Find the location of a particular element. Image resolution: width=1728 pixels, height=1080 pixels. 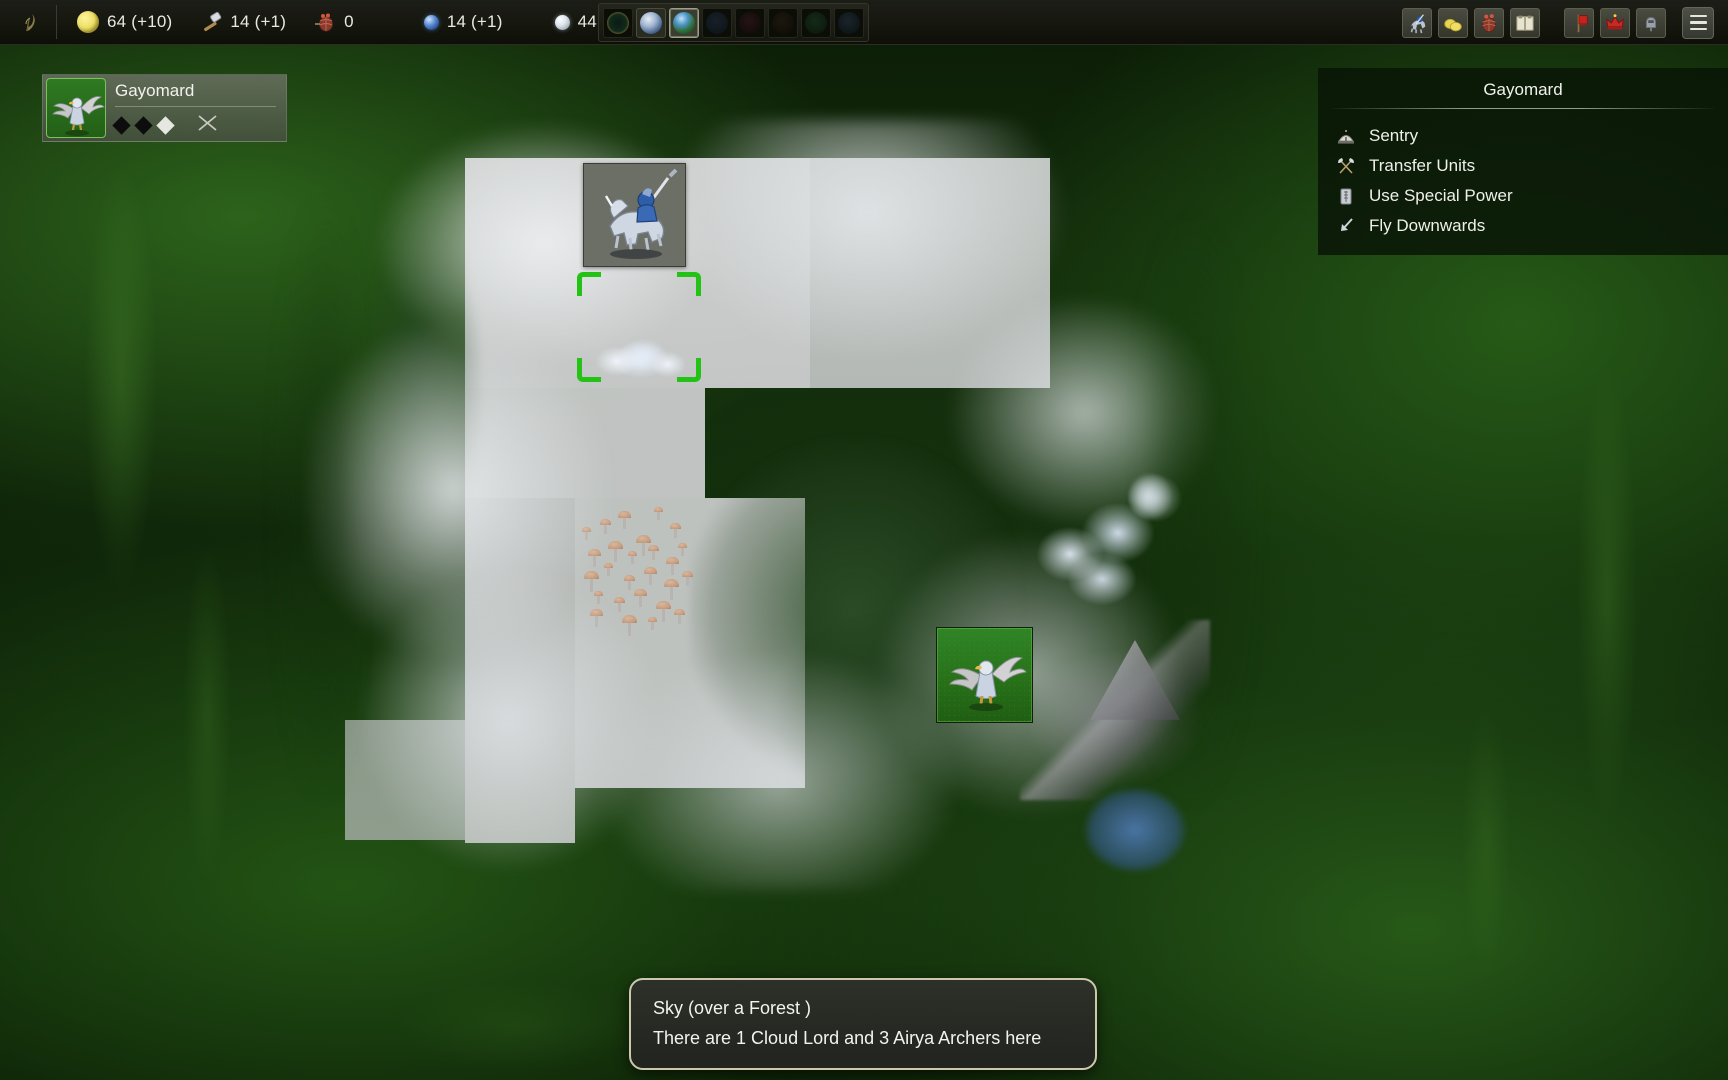

action-sentry: Sentry is located at coordinates (1527, 136).